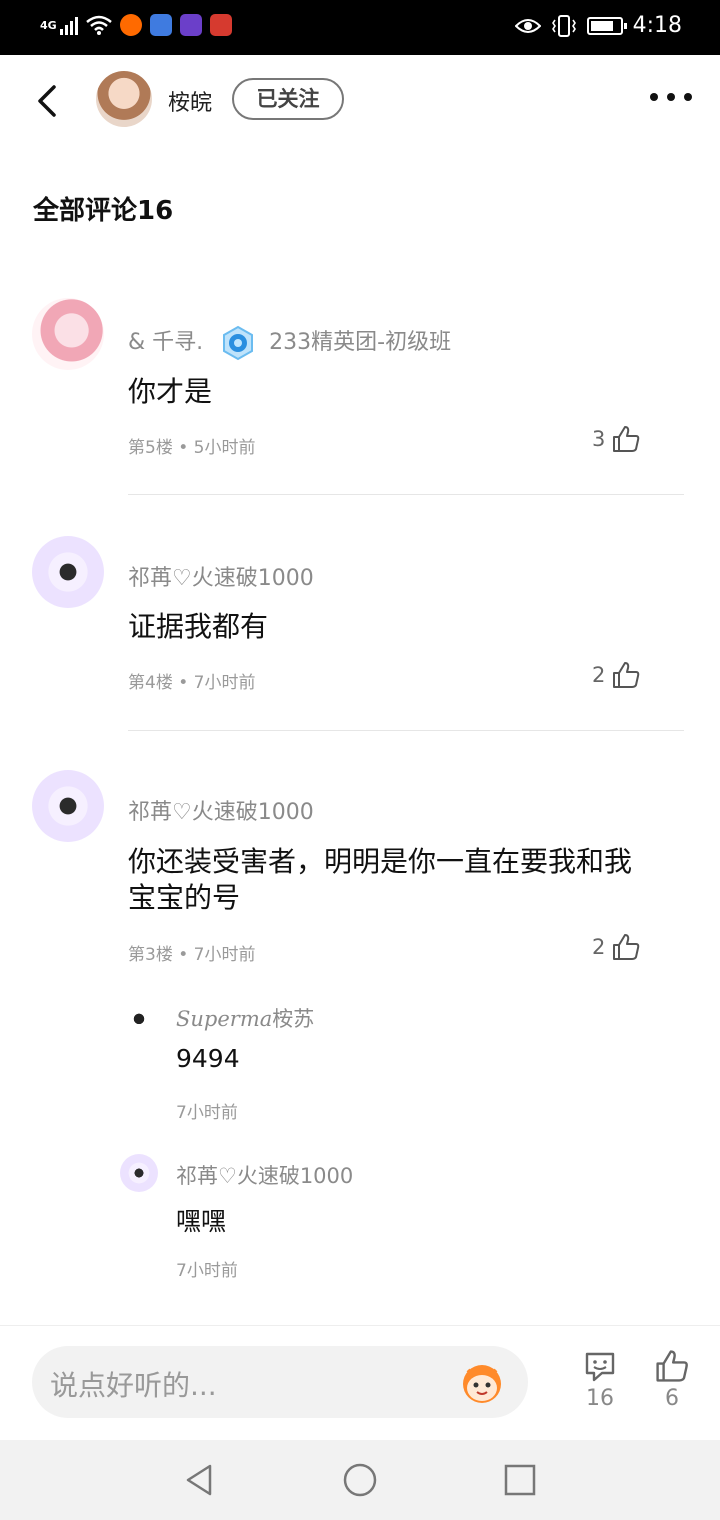 This screenshot has width=720, height=1520. Describe the element at coordinates (200, 1480) in the screenshot. I see `nav-back-icon` at that location.